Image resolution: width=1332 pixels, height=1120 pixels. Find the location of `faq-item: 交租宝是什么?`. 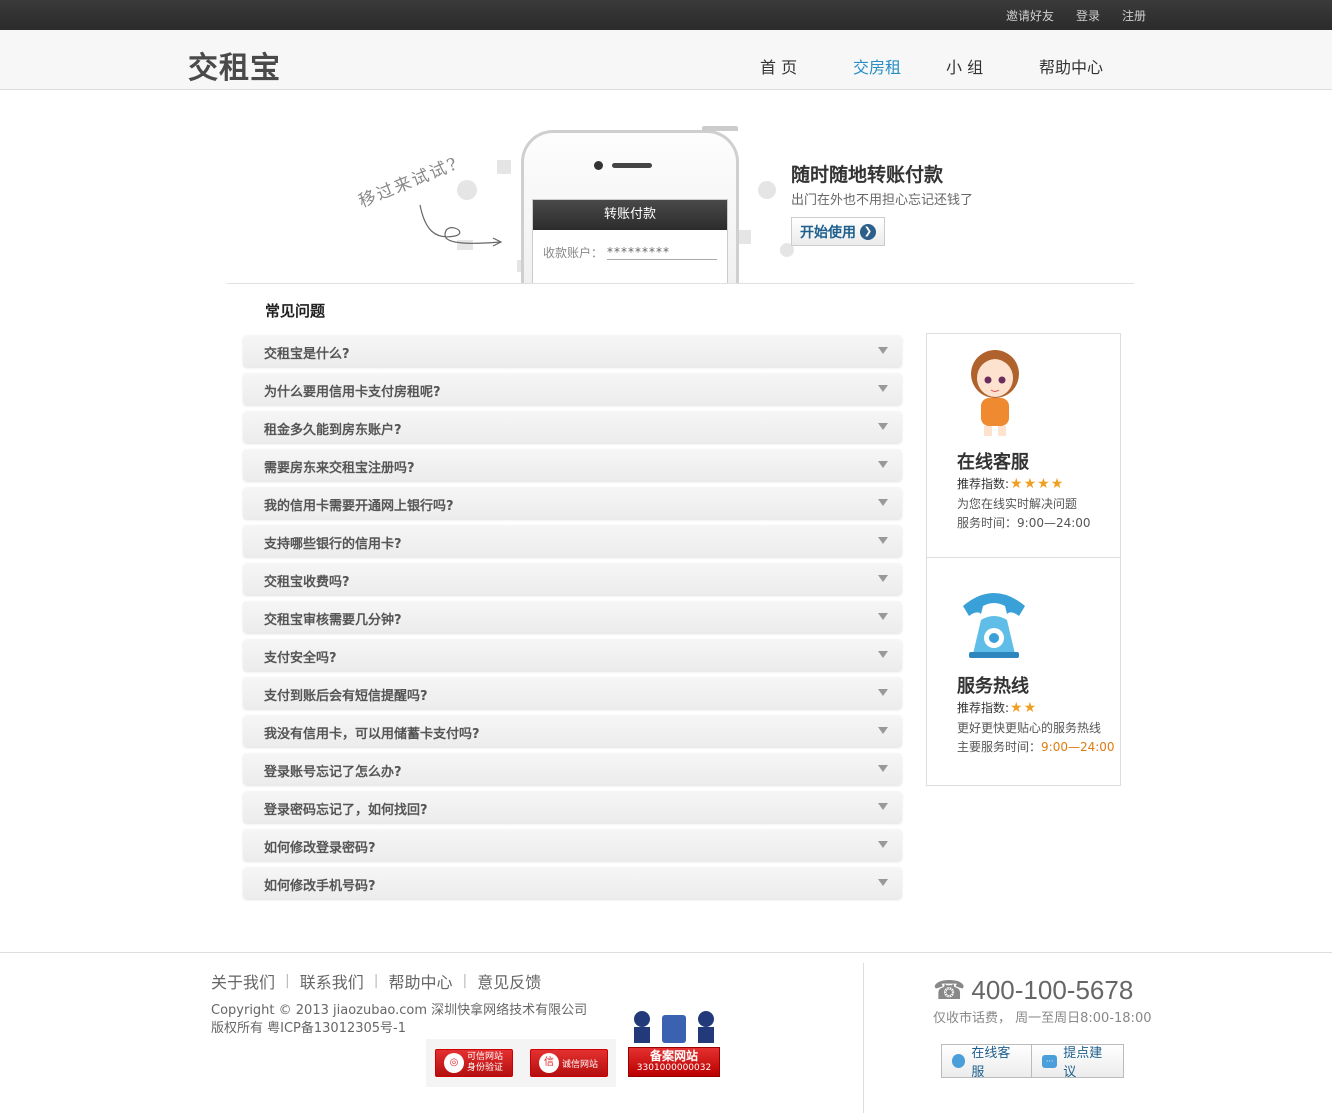

faq-item: 交租宝是什么? is located at coordinates (572, 351).